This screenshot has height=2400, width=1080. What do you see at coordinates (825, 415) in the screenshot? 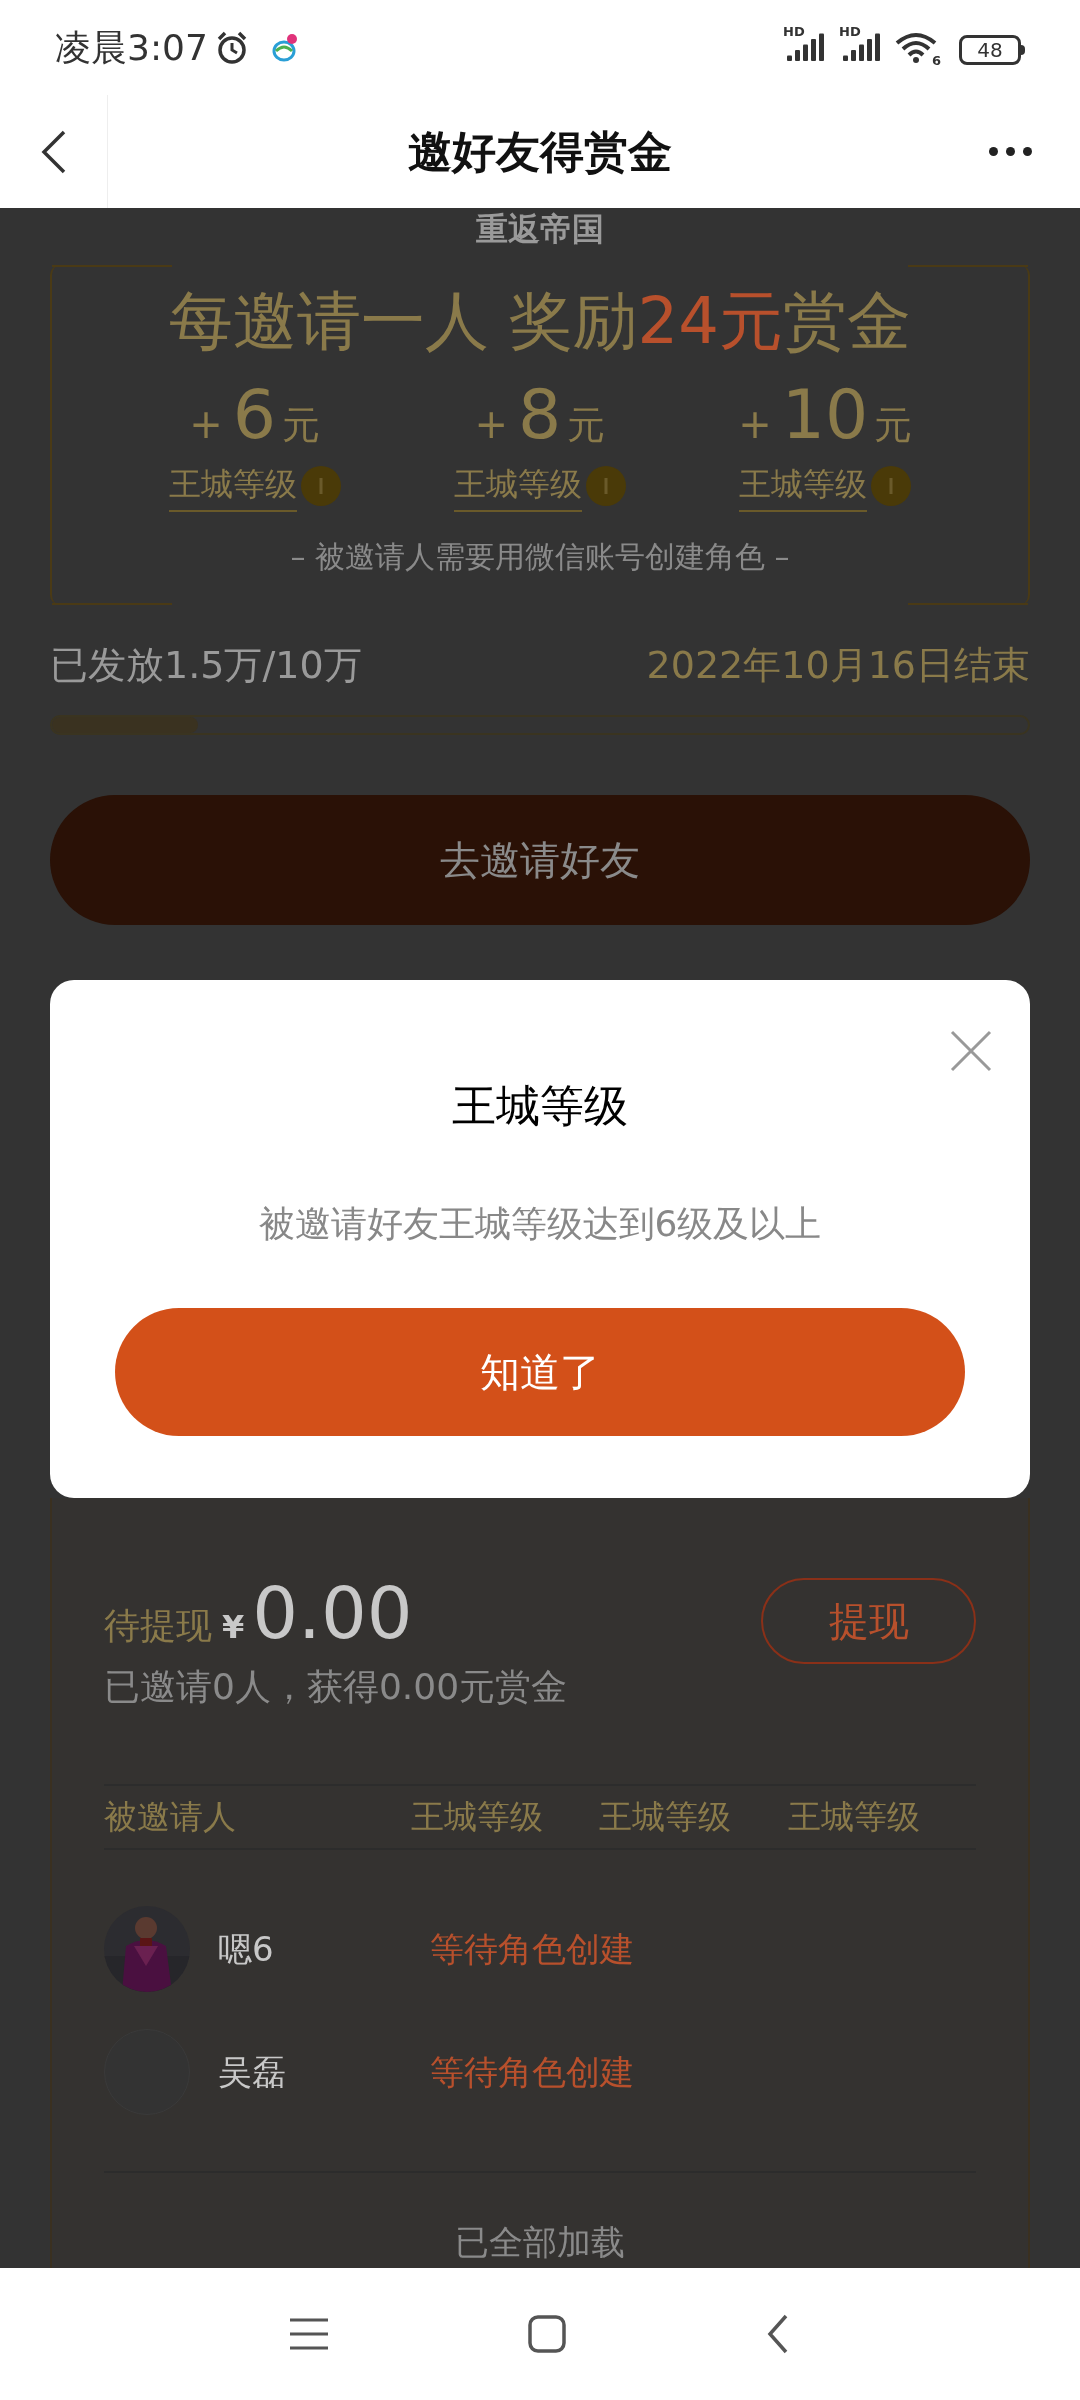
I see `reward-amount: +10 元` at bounding box center [825, 415].